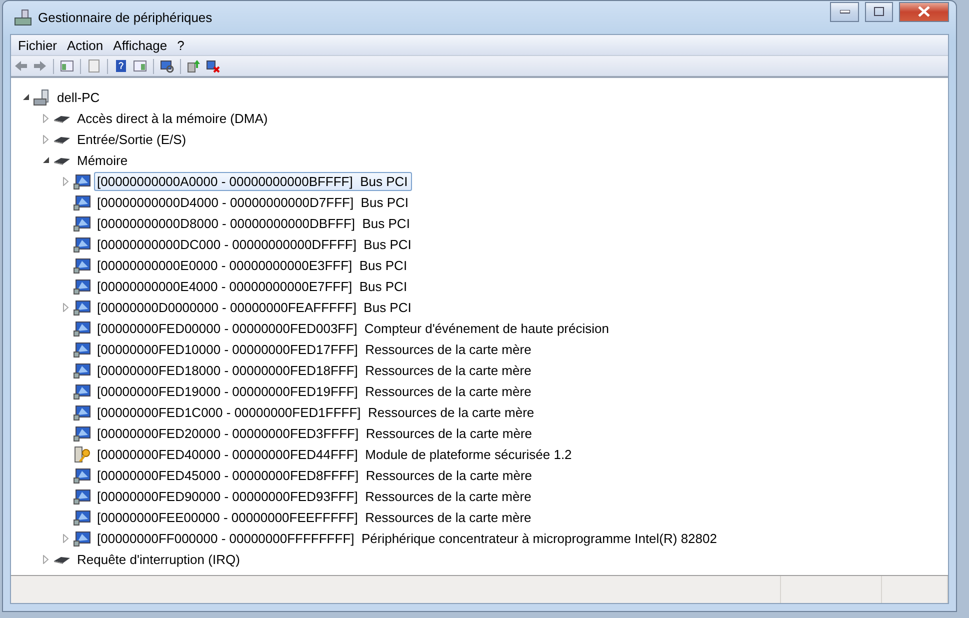 This screenshot has width=969, height=618. What do you see at coordinates (407, 538) in the screenshot?
I see `tree-item: [00000000FF000000 - 00000000FFFFFFFF] Périphérique concentrateur à microprogramme Intel(R) 82802` at bounding box center [407, 538].